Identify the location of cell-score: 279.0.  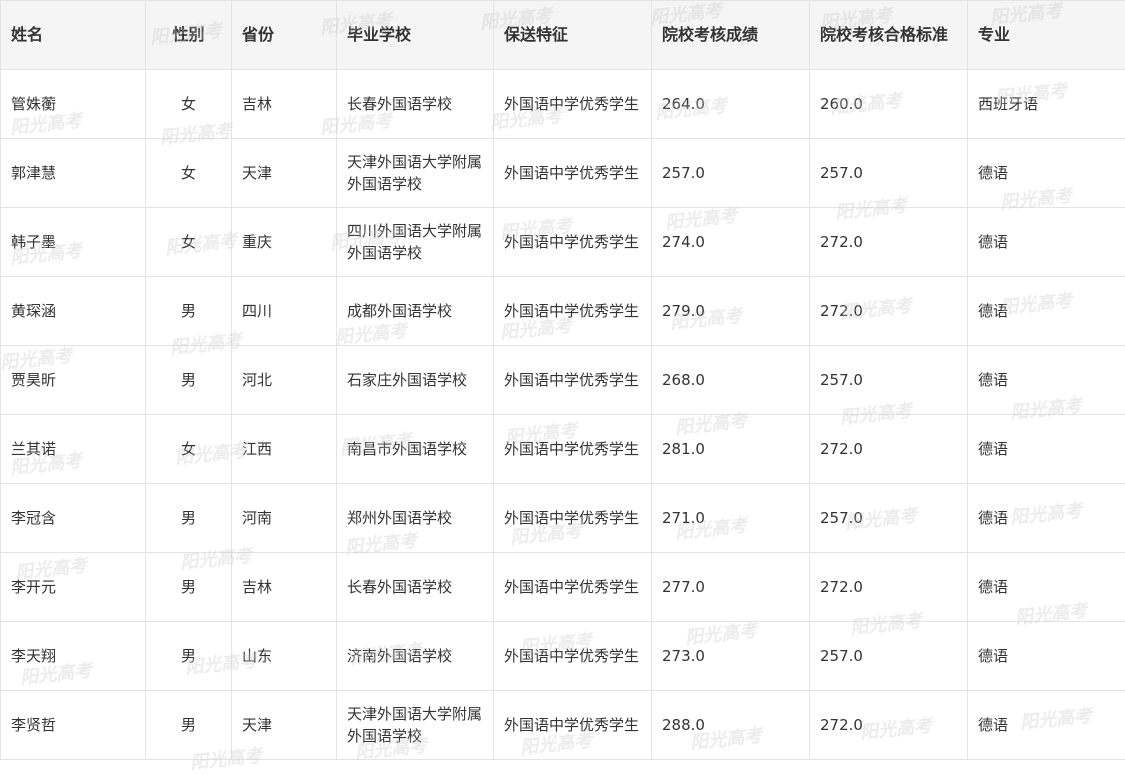
(731, 311).